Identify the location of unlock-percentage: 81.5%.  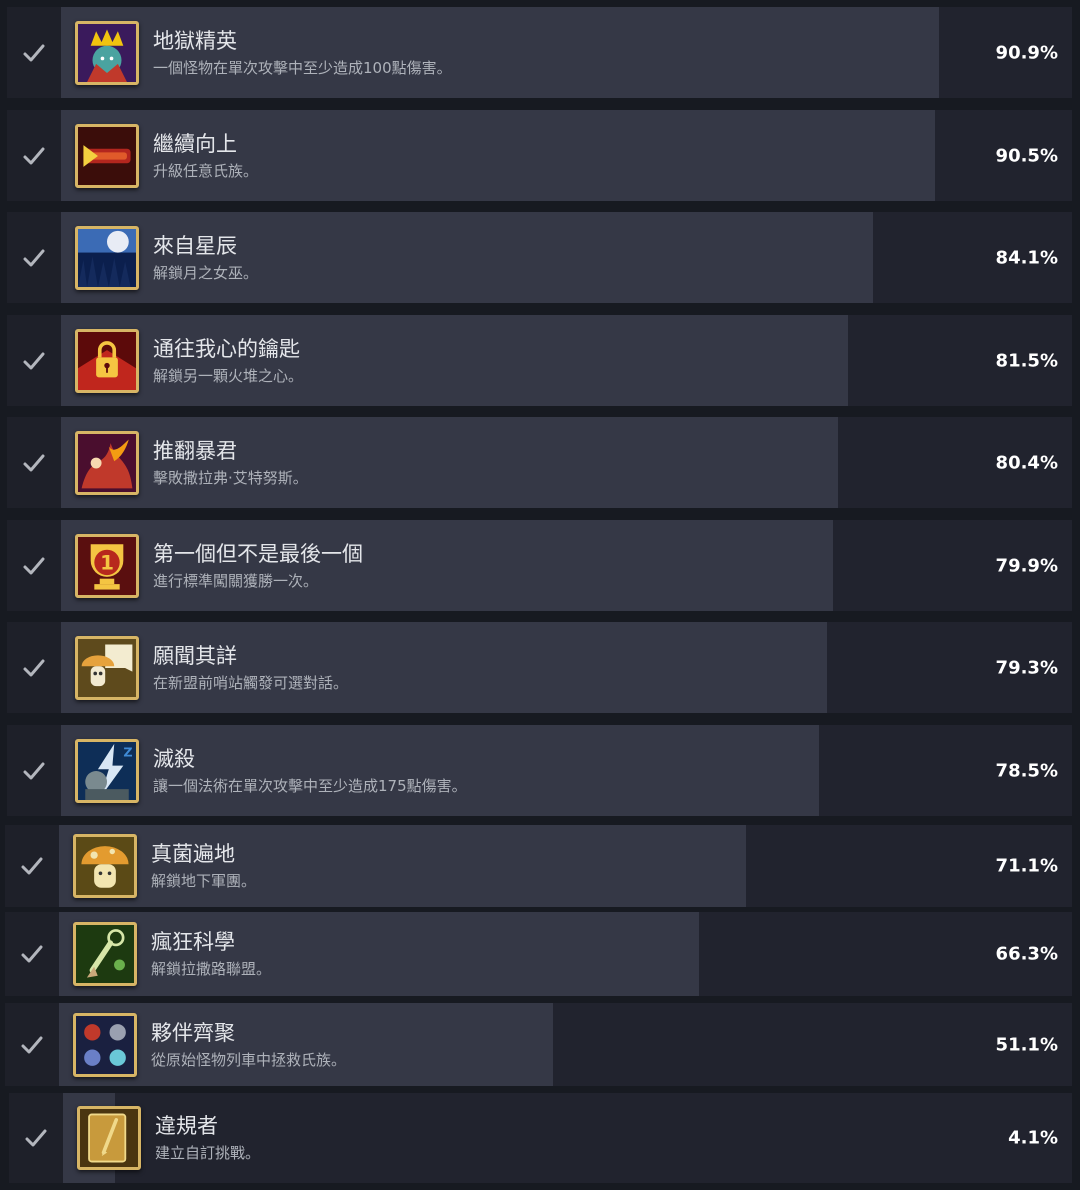
(1026, 360).